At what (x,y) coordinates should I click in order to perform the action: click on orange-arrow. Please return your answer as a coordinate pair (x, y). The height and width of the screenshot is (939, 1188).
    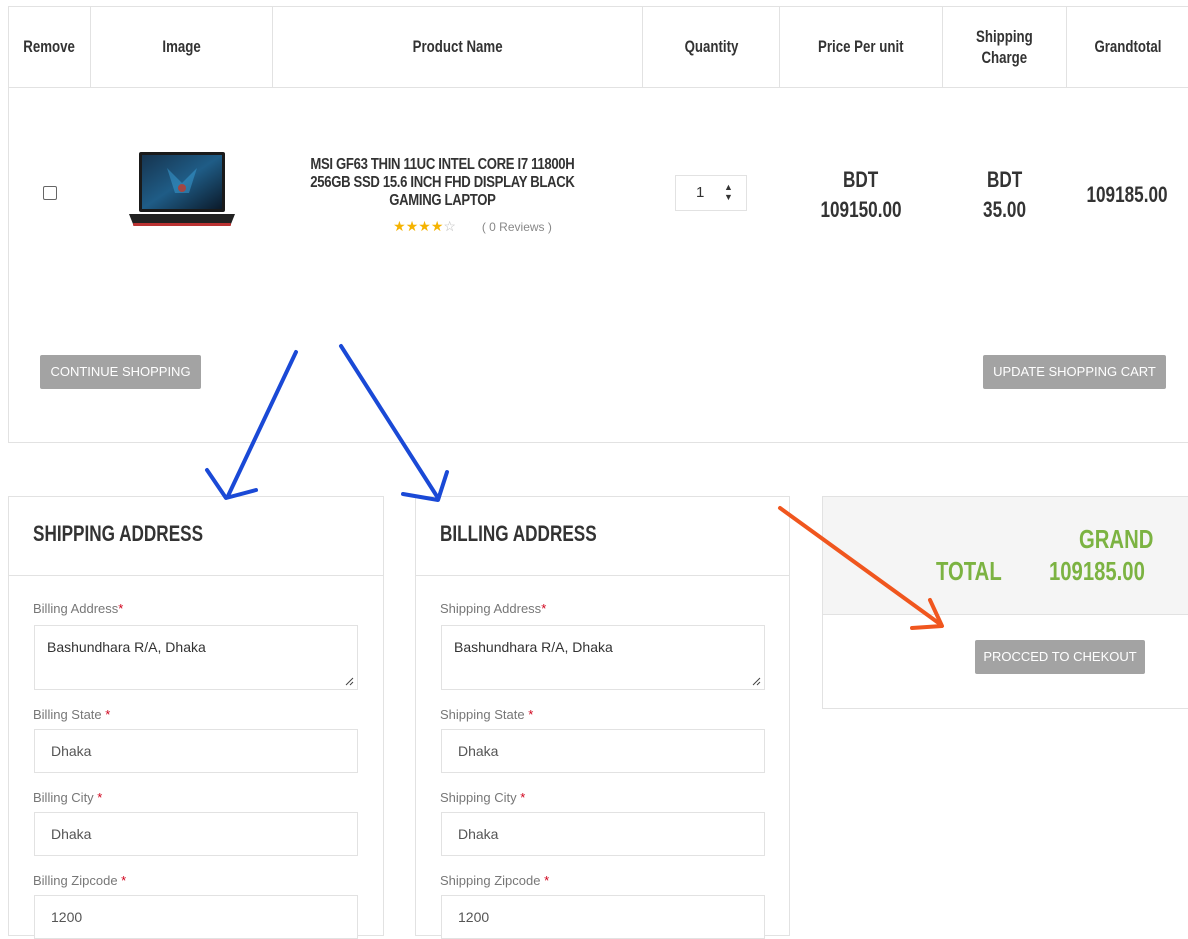
    Looking at the image, I should click on (861, 568).